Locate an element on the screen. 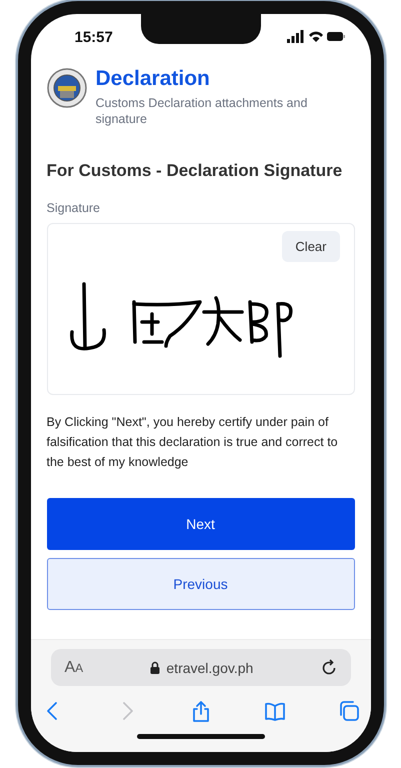 The width and height of the screenshot is (401, 768). page-title: Declaration is located at coordinates (153, 79).